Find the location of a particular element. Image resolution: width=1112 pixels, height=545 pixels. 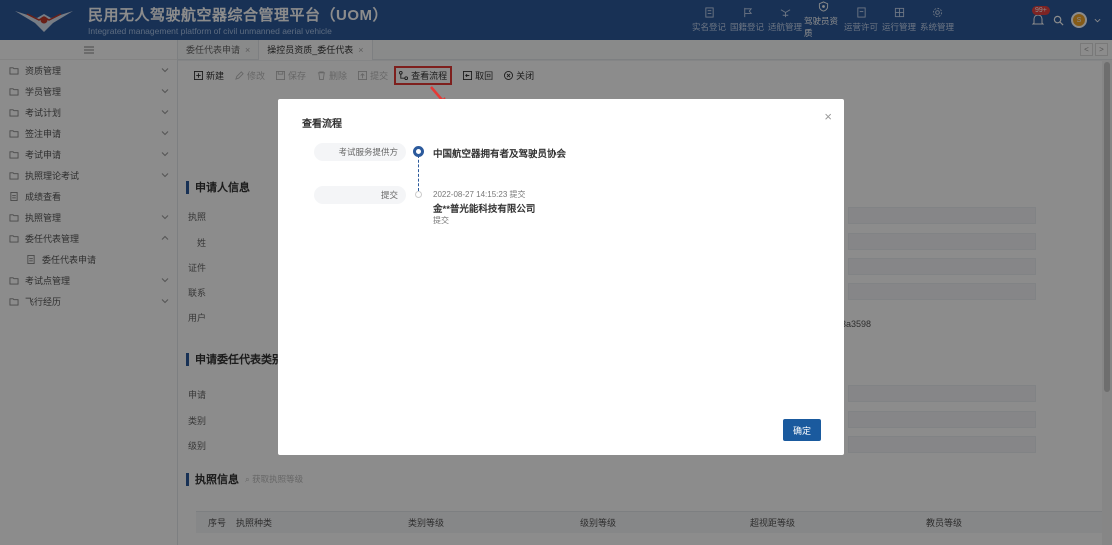

dialog-title: 查看流程 is located at coordinates (322, 124).